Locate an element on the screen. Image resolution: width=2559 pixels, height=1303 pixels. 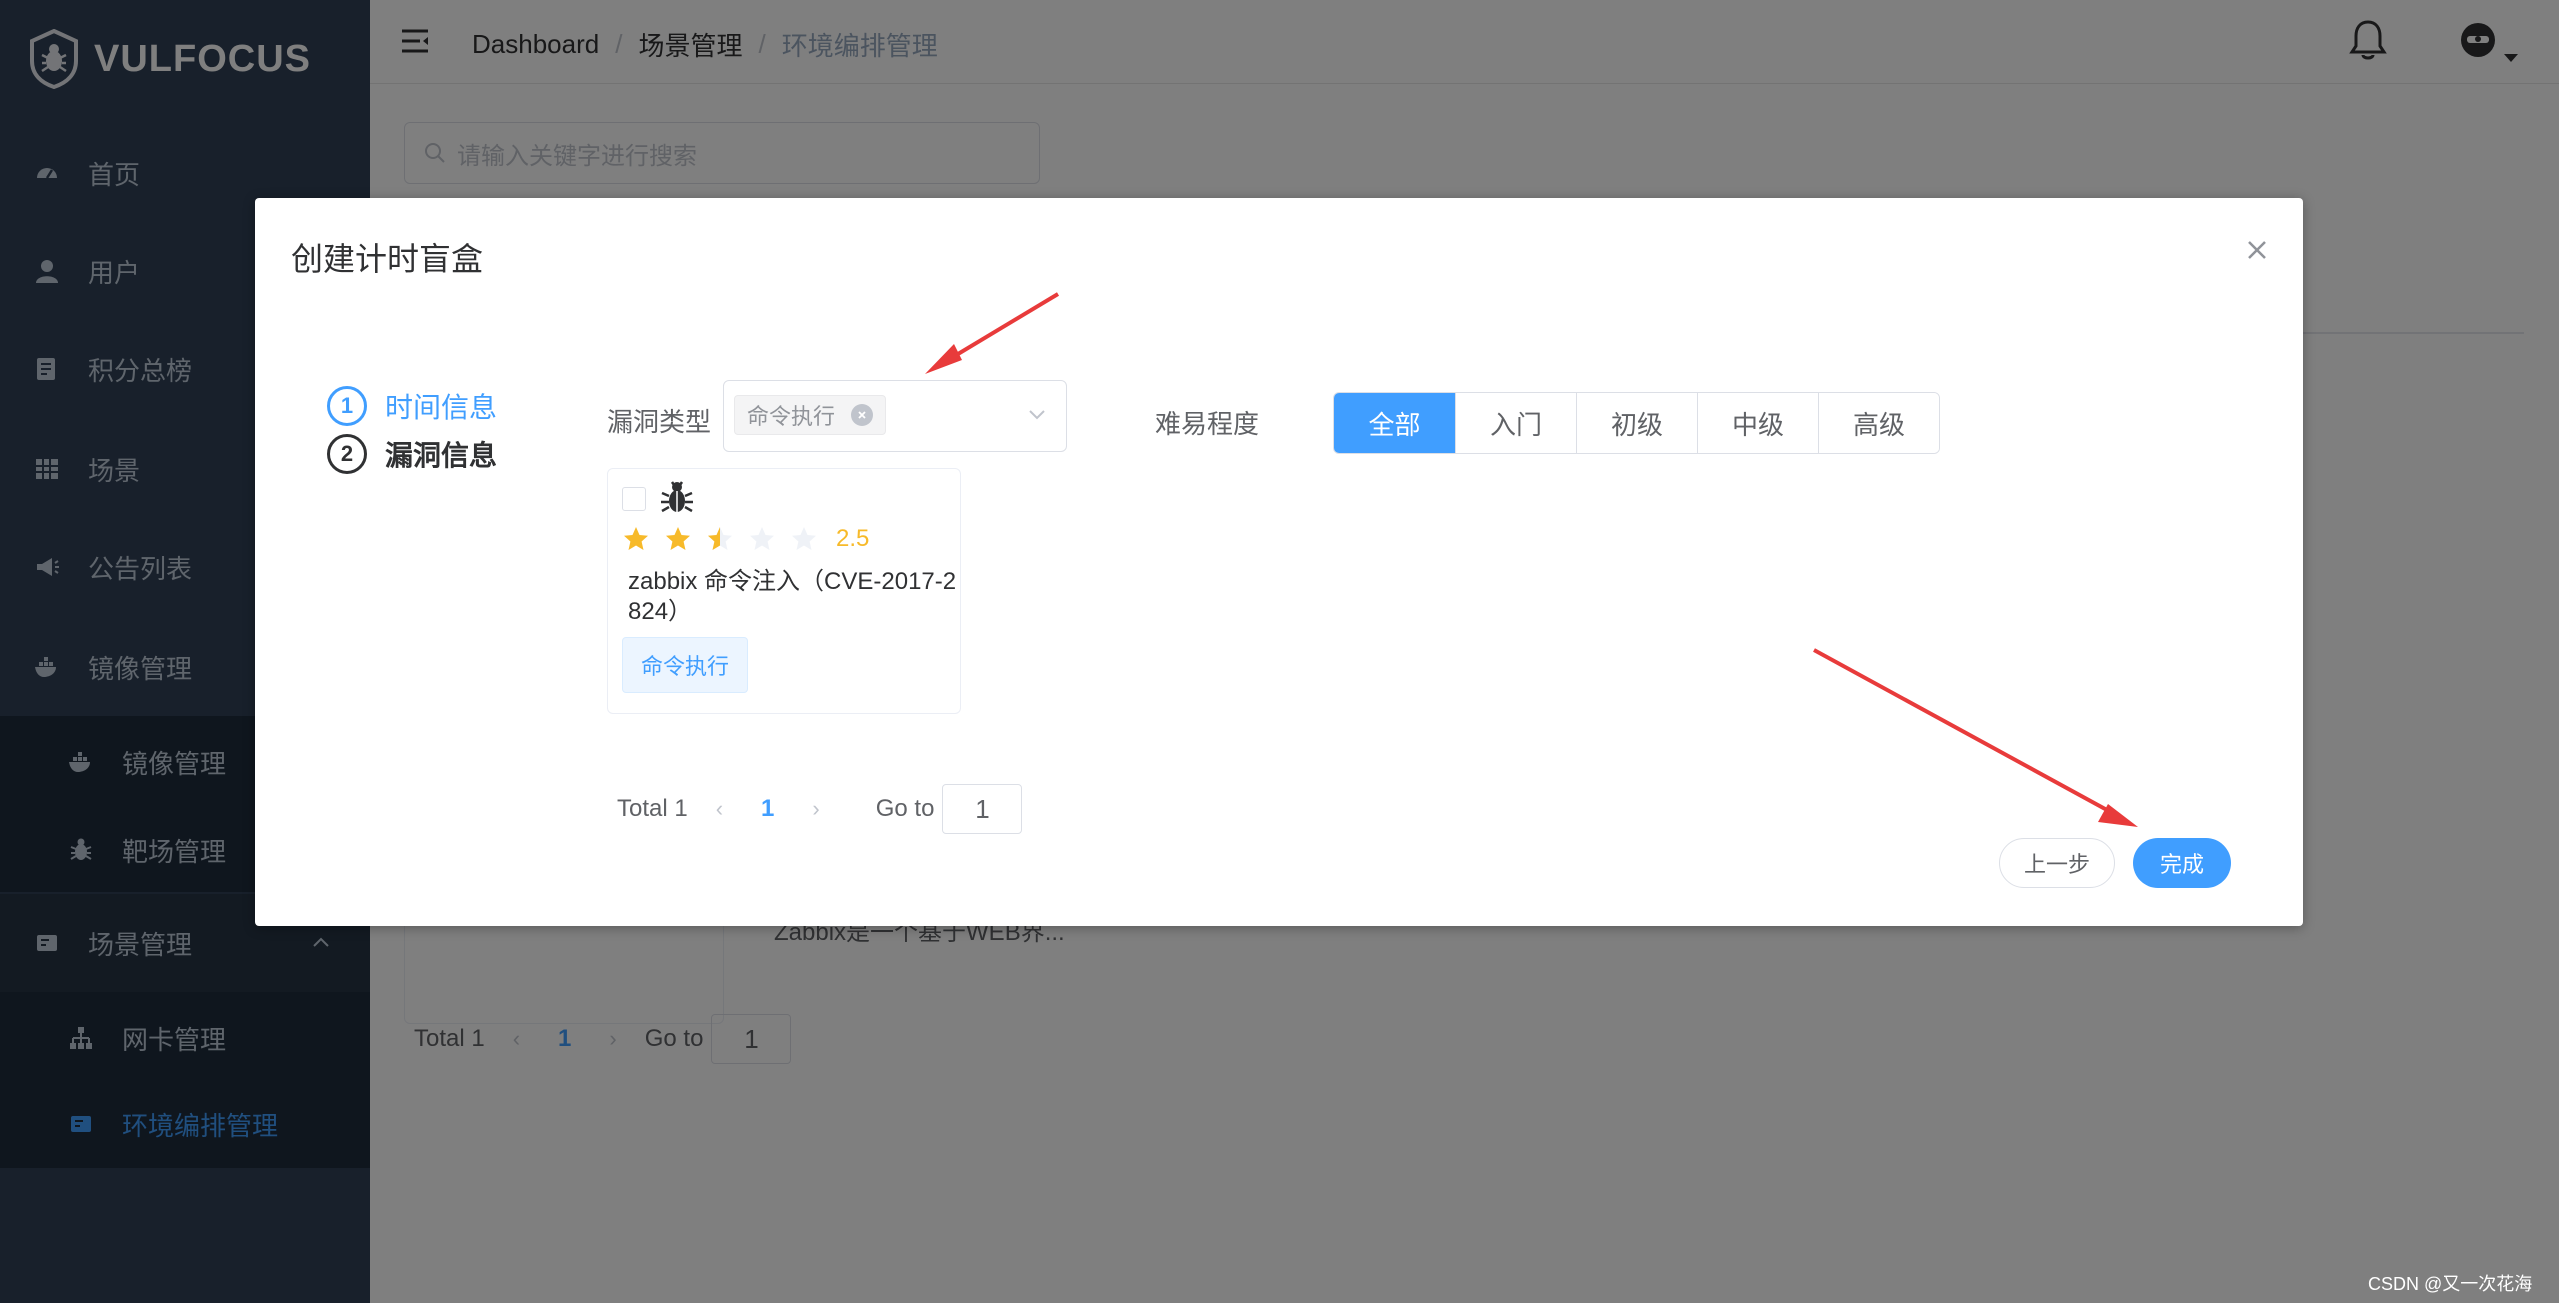
vuln-type-tag: 命令执行 is located at coordinates (810, 415).